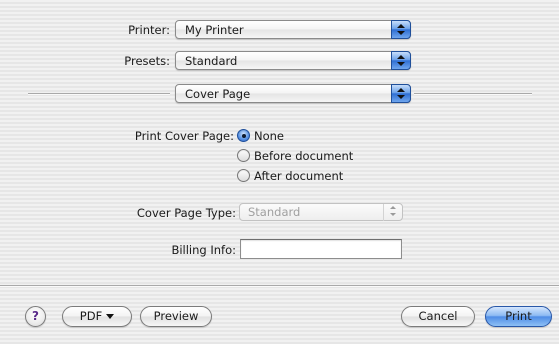  I want to click on presets-label: Presets:, so click(147, 61).